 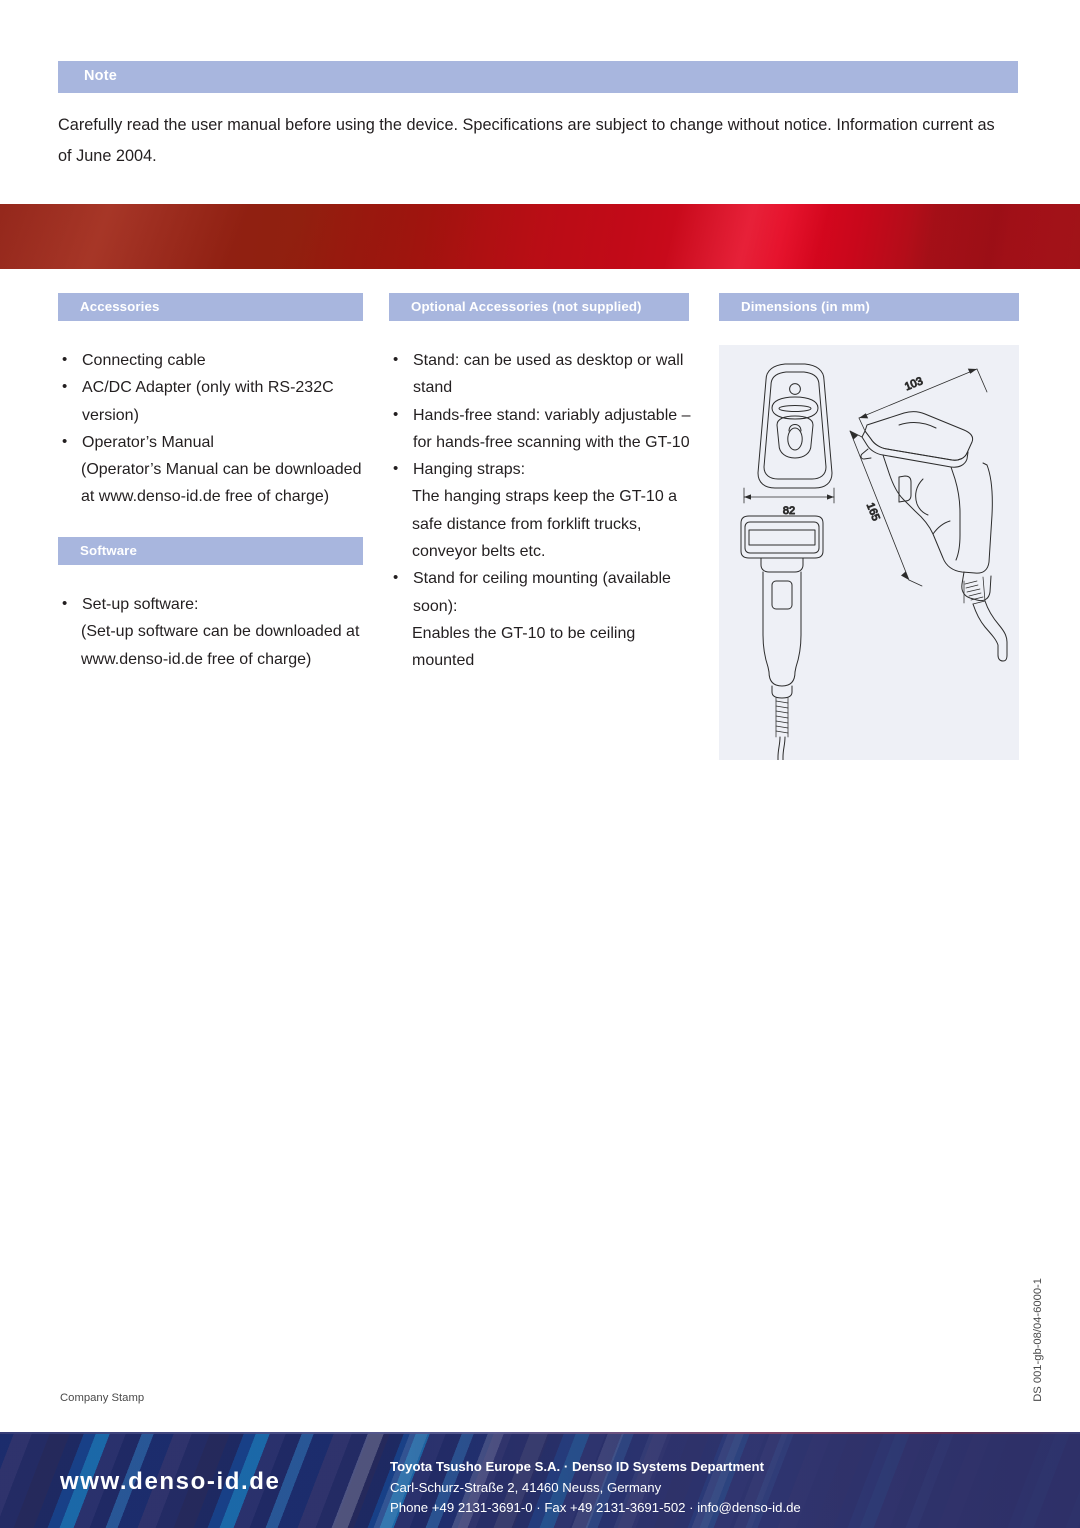 I want to click on document-code-vertical: DS 001-gb-08/04-6000-1, so click(x=1038, y=1340).